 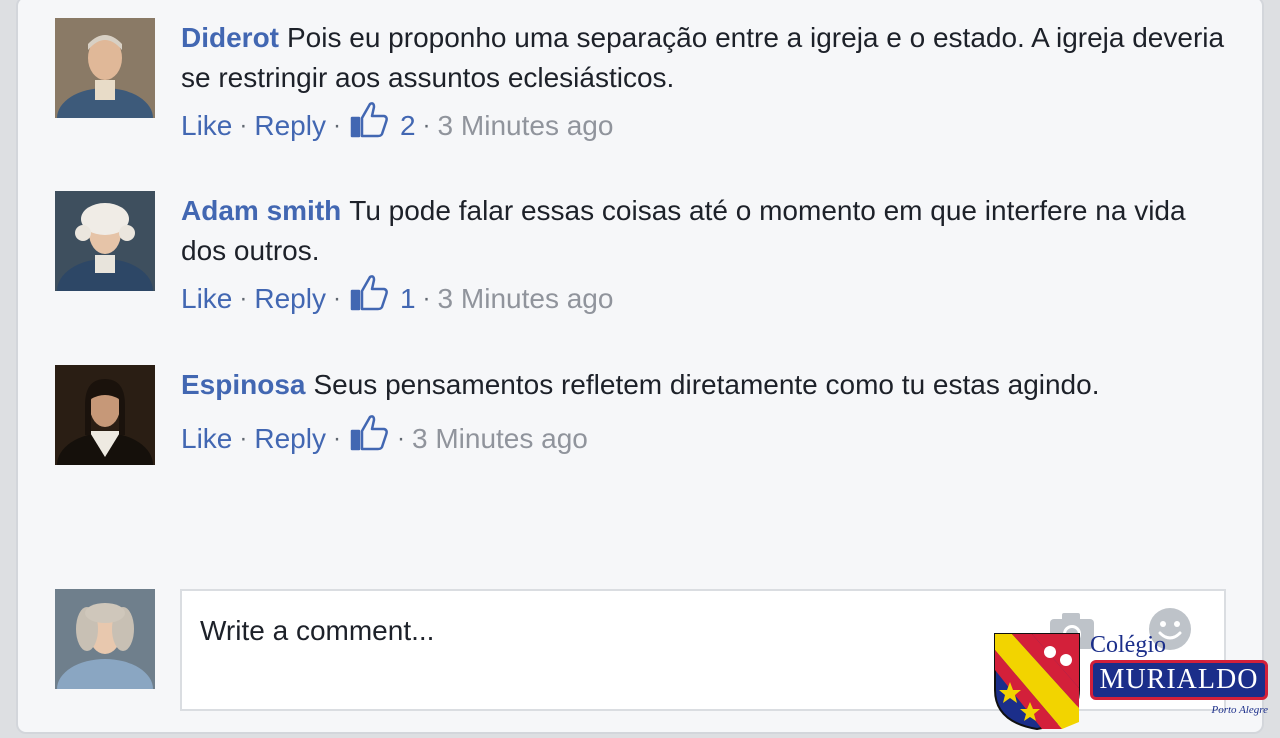 I want to click on logo-line1: Colégio, so click(x=1128, y=645).